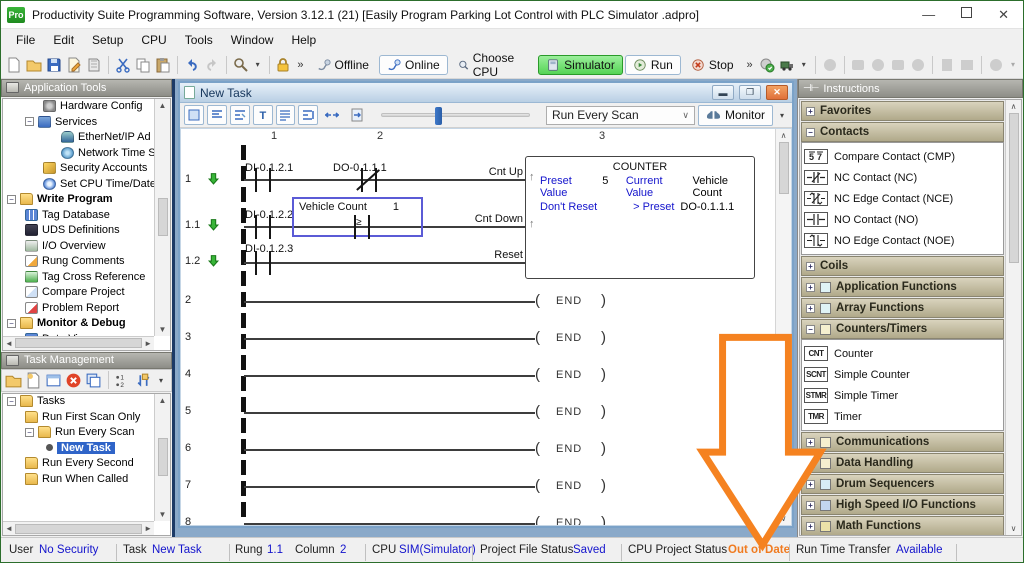 The image size is (1024, 563). Describe the element at coordinates (283, 65) in the screenshot. I see `security-lock-icon` at that location.